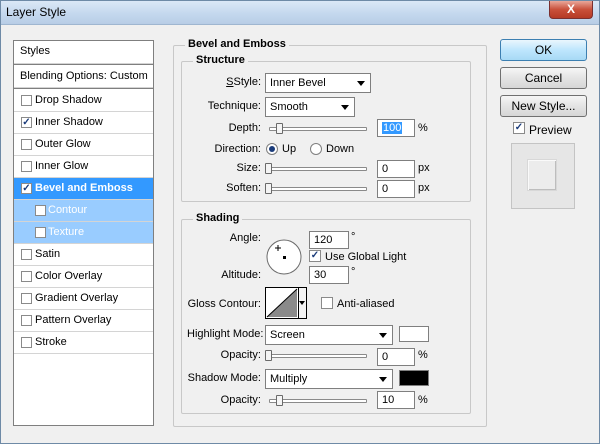 This screenshot has width=600, height=444. Describe the element at coordinates (62, 166) in the screenshot. I see `style-item-label: Inner Glow` at that location.